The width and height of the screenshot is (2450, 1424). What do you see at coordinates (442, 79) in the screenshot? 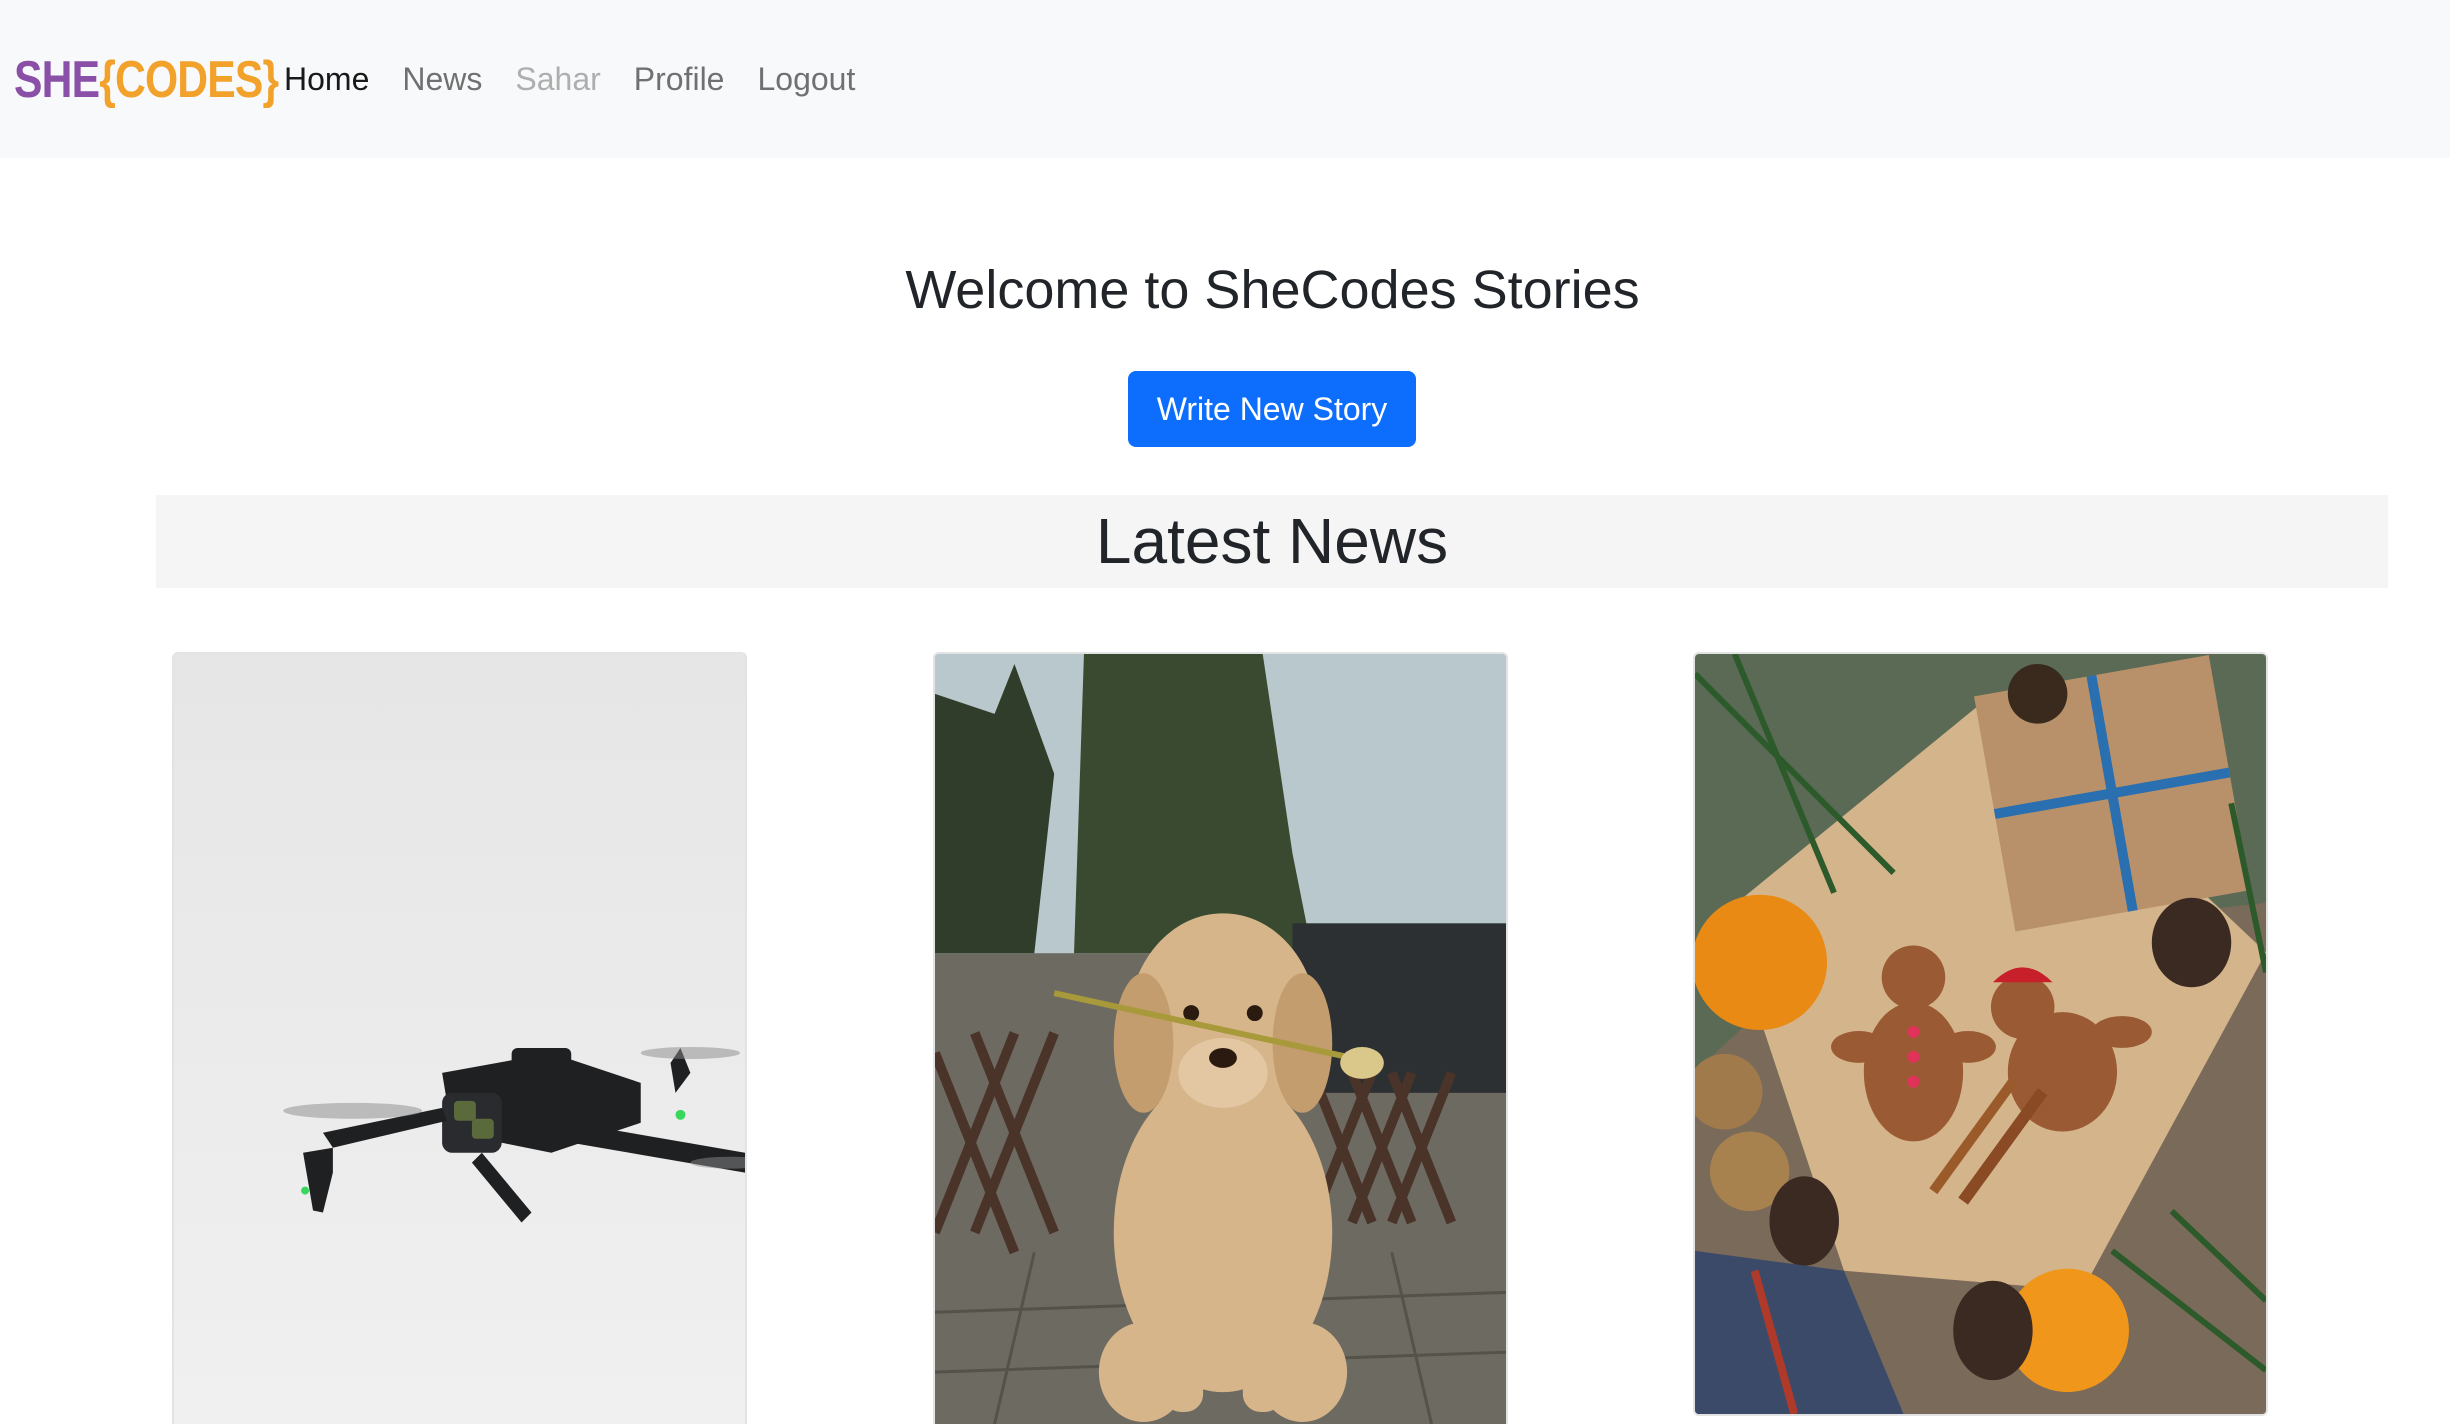
I see `nav-link-news: News` at bounding box center [442, 79].